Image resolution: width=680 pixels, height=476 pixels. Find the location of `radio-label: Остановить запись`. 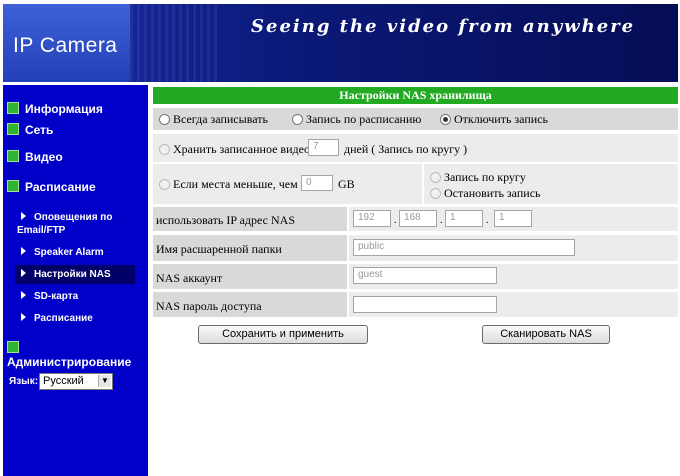

radio-label: Остановить запись is located at coordinates (492, 193).